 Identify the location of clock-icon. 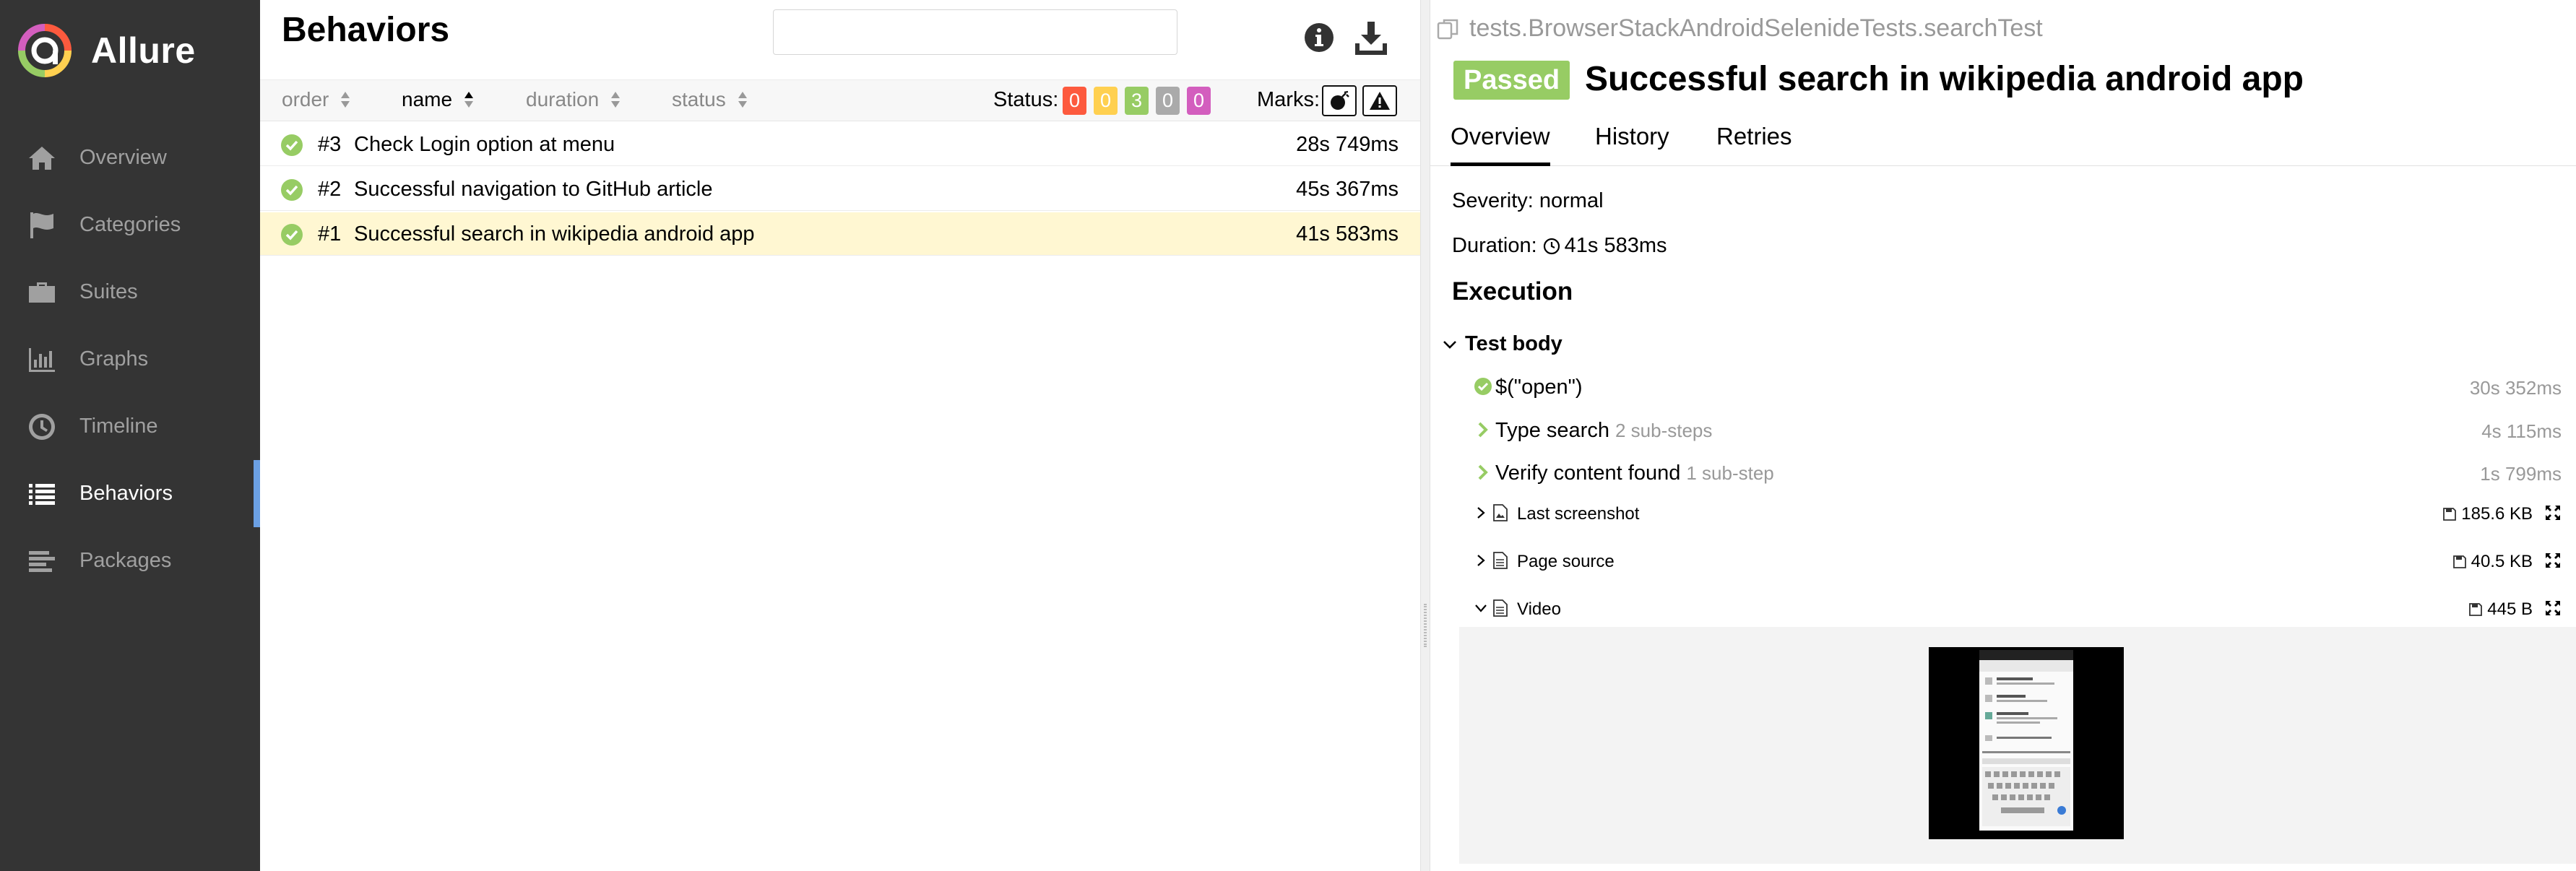
(1552, 246).